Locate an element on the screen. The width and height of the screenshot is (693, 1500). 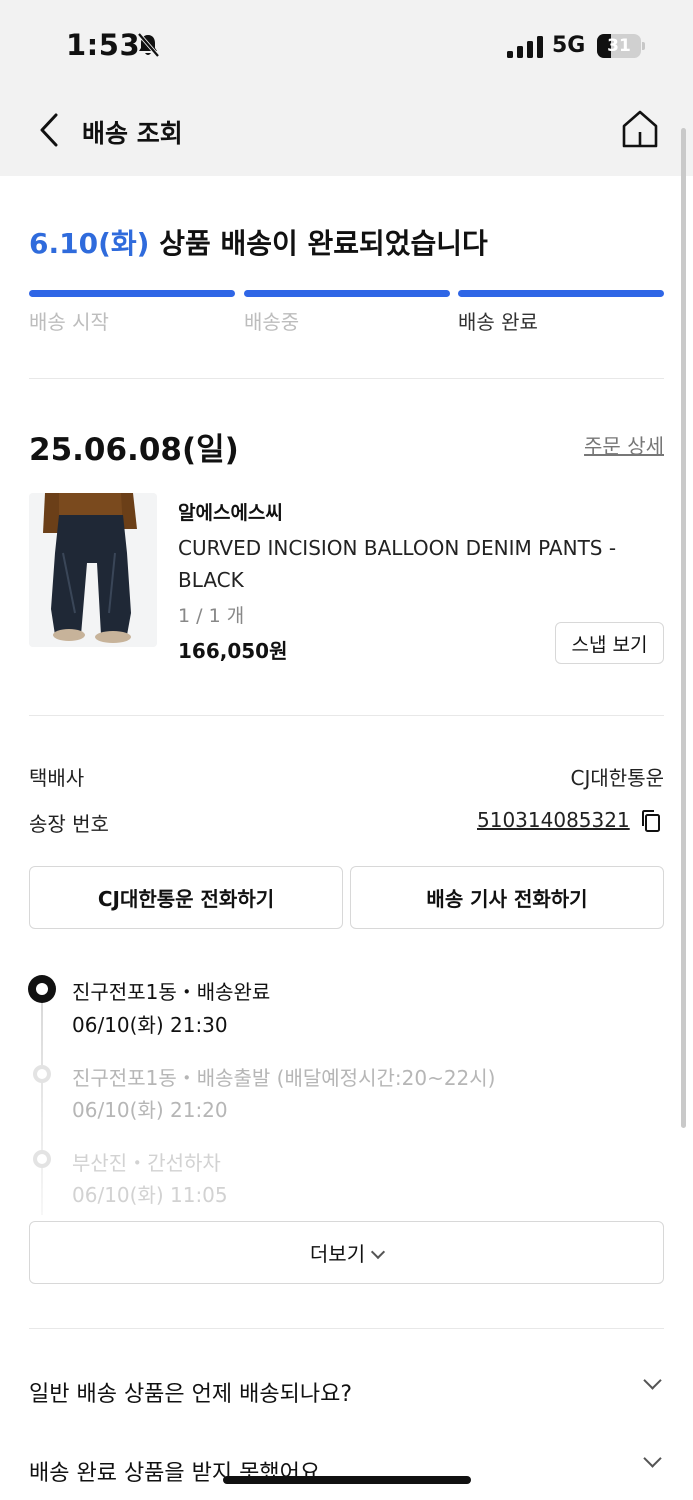
tracking-event-title: 진구전포1동・배송완료 is located at coordinates (171, 992).